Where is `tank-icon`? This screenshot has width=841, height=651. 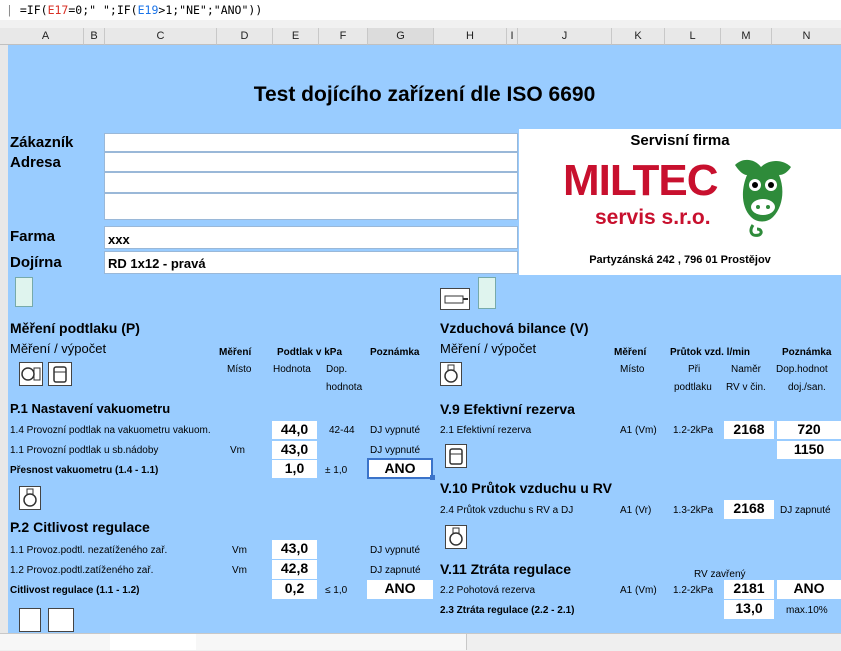 tank-icon is located at coordinates (60, 374).